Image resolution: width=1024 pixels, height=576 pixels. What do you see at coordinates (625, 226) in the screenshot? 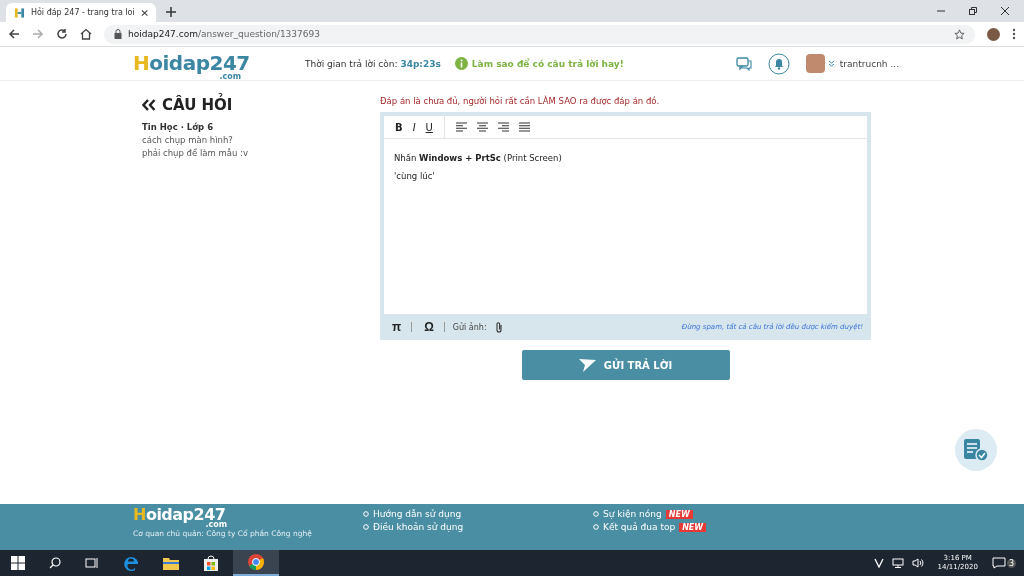
I see `answer-input: Nhấn Windows + PrtSc (Print Screen) 'cùng lúc'` at bounding box center [625, 226].